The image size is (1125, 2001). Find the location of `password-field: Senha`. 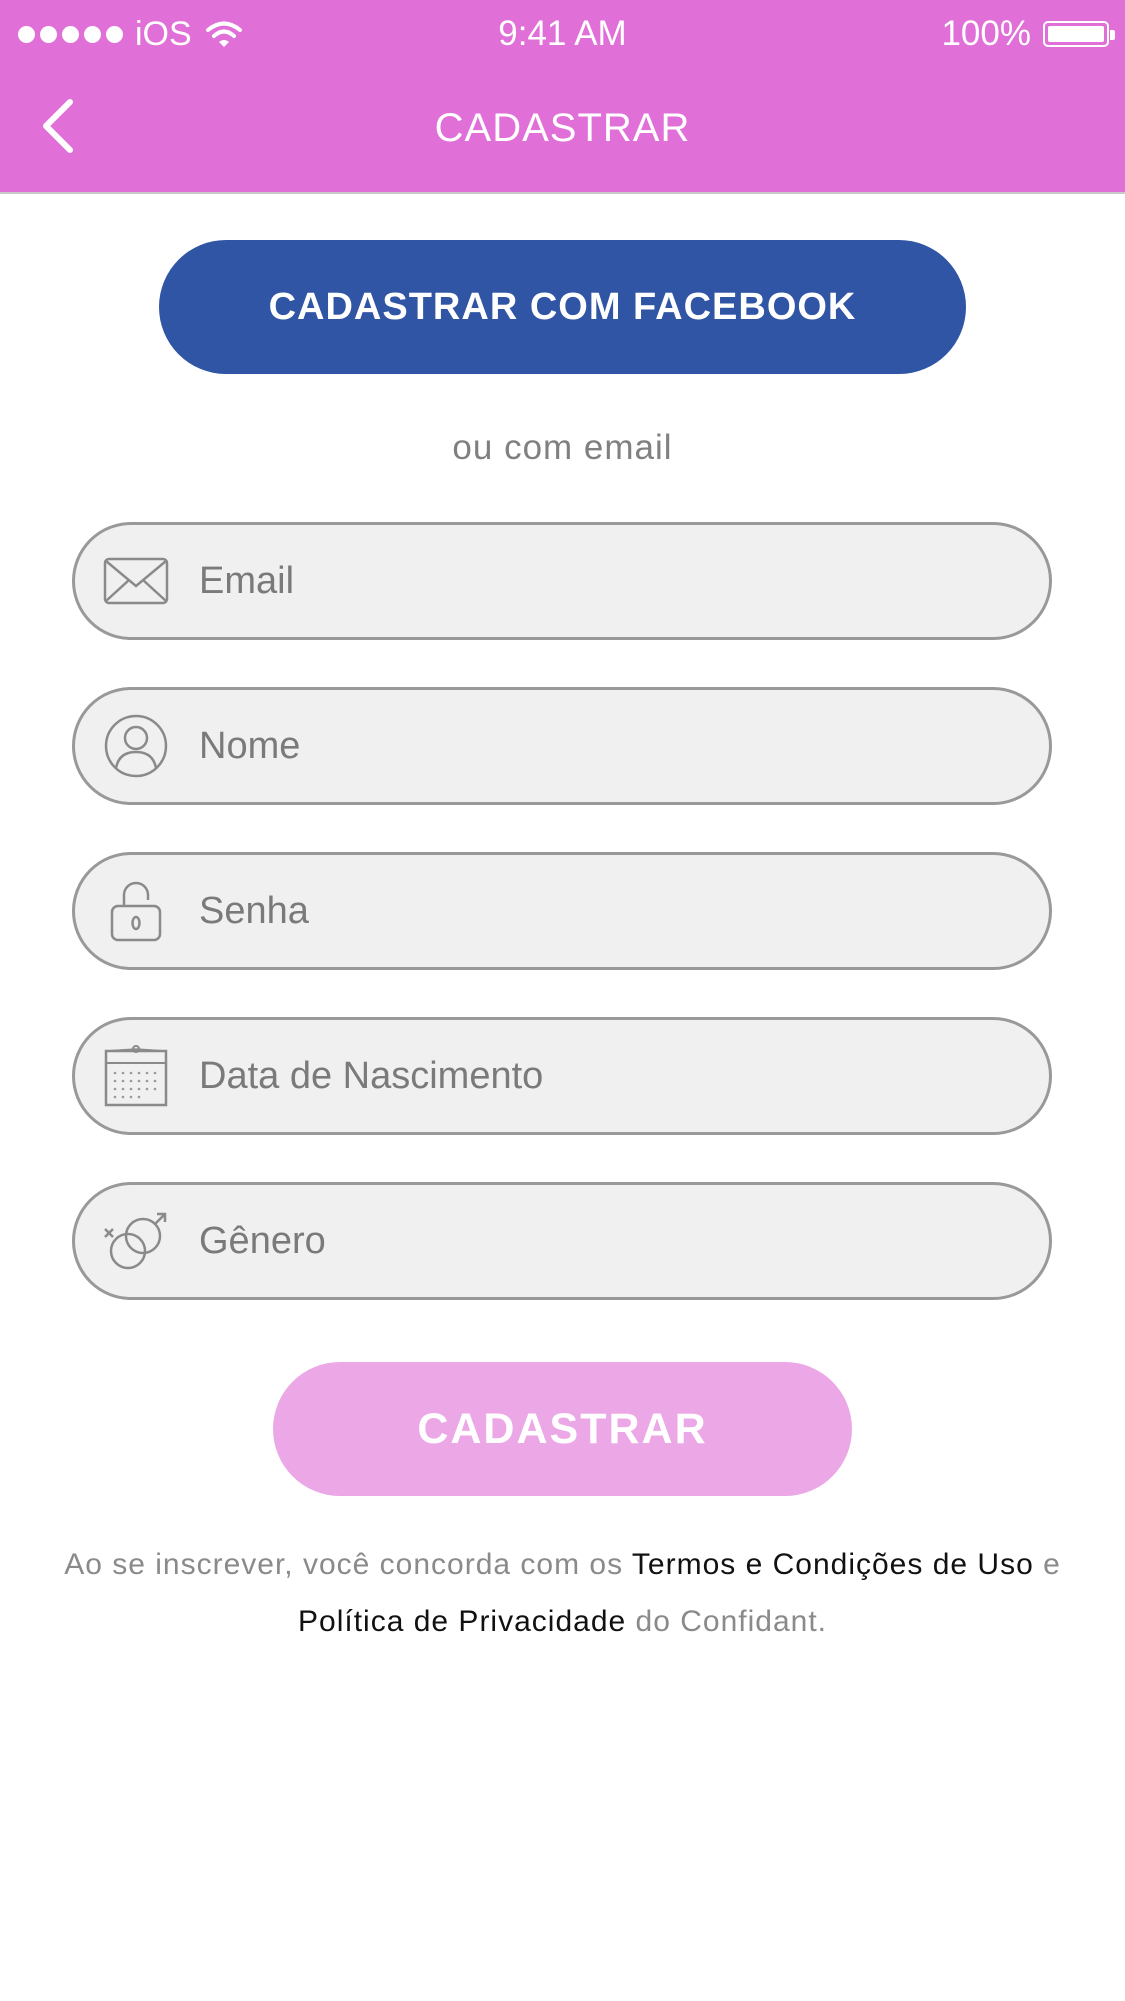

password-field: Senha is located at coordinates (562, 911).